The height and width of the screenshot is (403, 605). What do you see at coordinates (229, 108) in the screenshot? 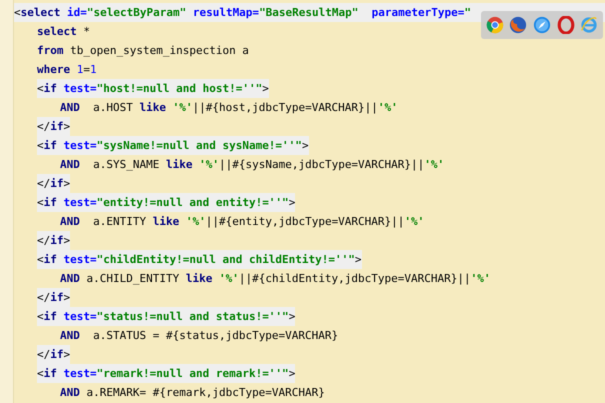
I see `code-line: AND a.HOST like '%'||#{host,jdbcType=VARCHAR}||'%'` at bounding box center [229, 108].